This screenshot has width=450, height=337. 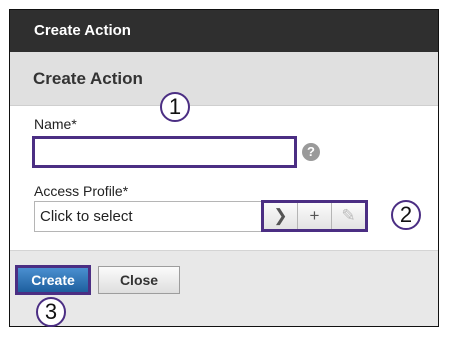 I want to click on name-label: Name*, so click(x=55, y=124).